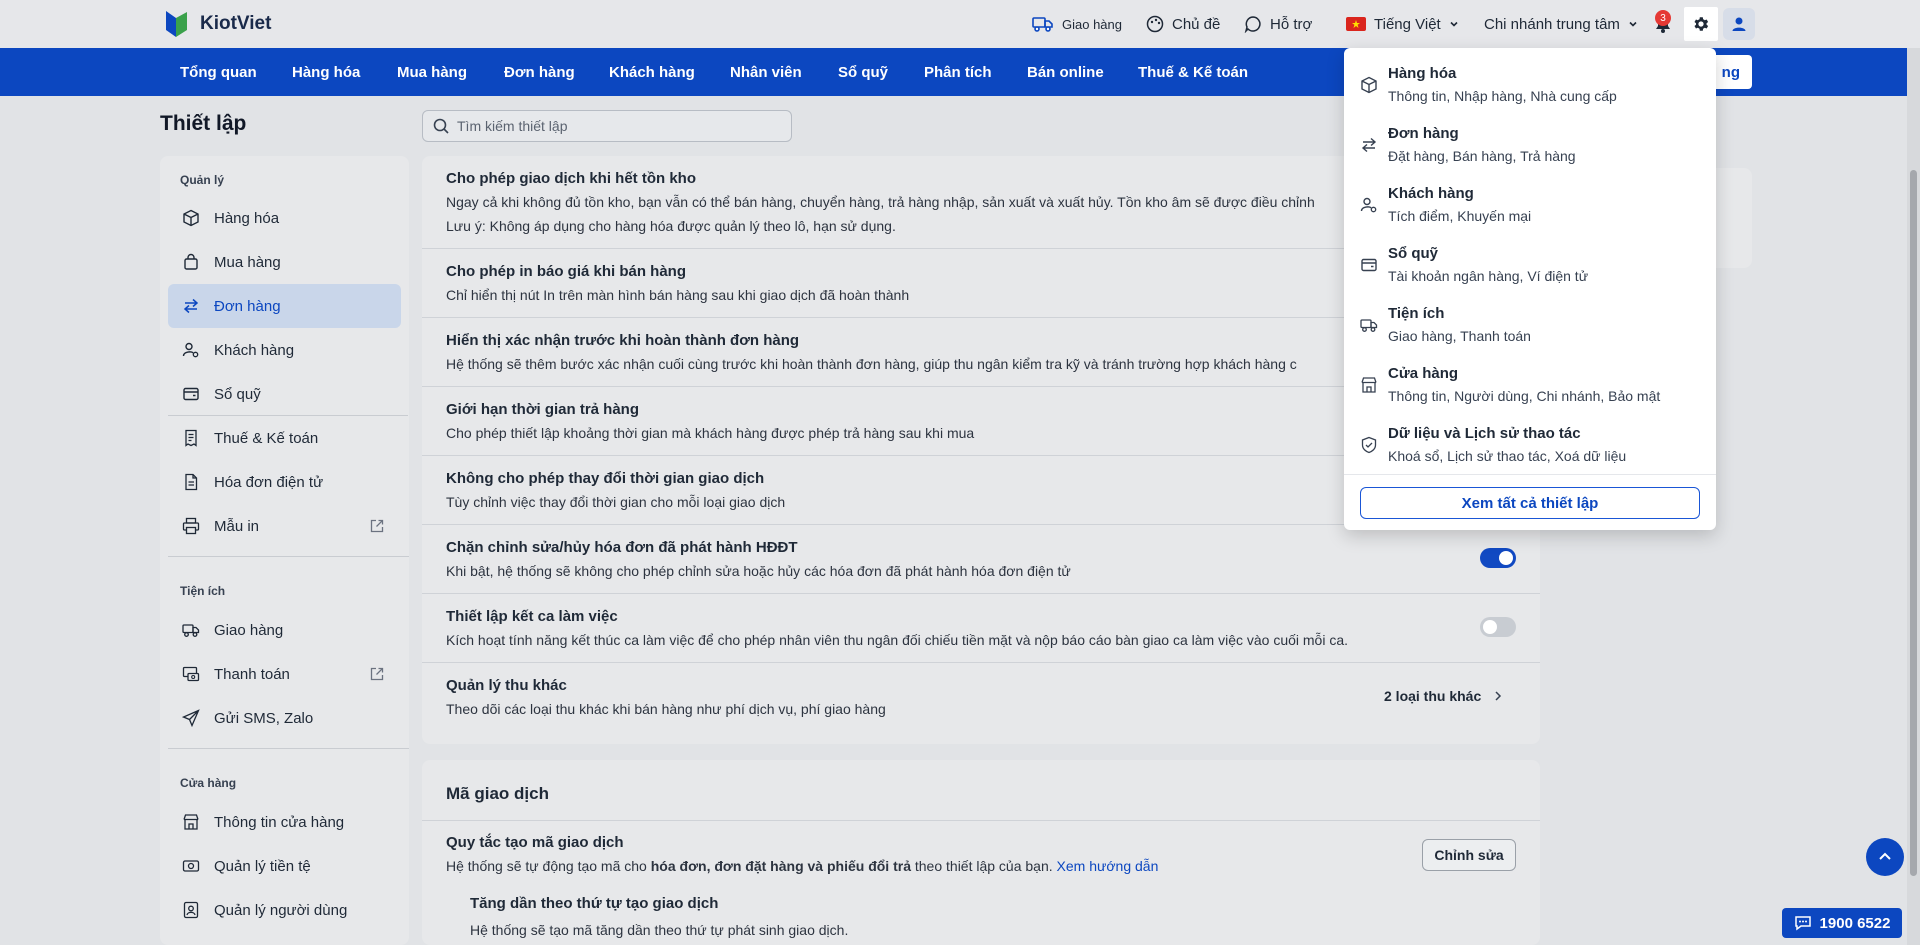 This screenshot has height=945, width=1920. I want to click on sidebar-item-e-invoice: Hóa đơn điện tử, so click(284, 482).